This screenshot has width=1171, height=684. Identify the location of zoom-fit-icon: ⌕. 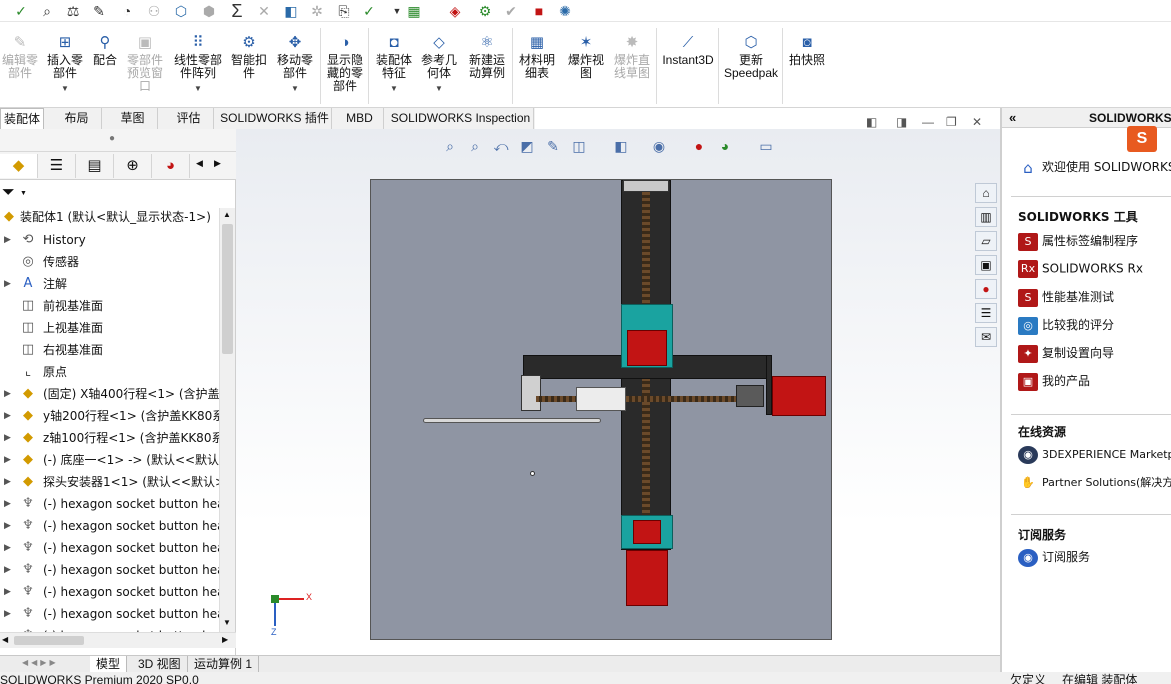
(450, 146).